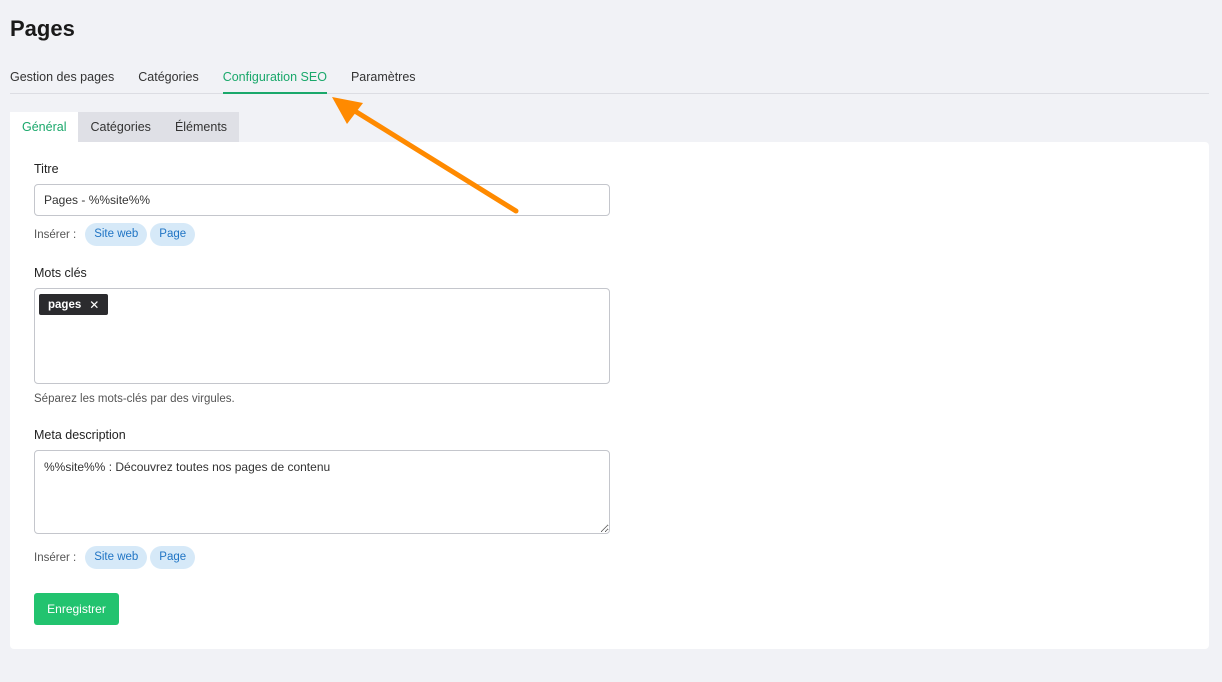  What do you see at coordinates (42, 28) in the screenshot?
I see `page-title: Pages` at bounding box center [42, 28].